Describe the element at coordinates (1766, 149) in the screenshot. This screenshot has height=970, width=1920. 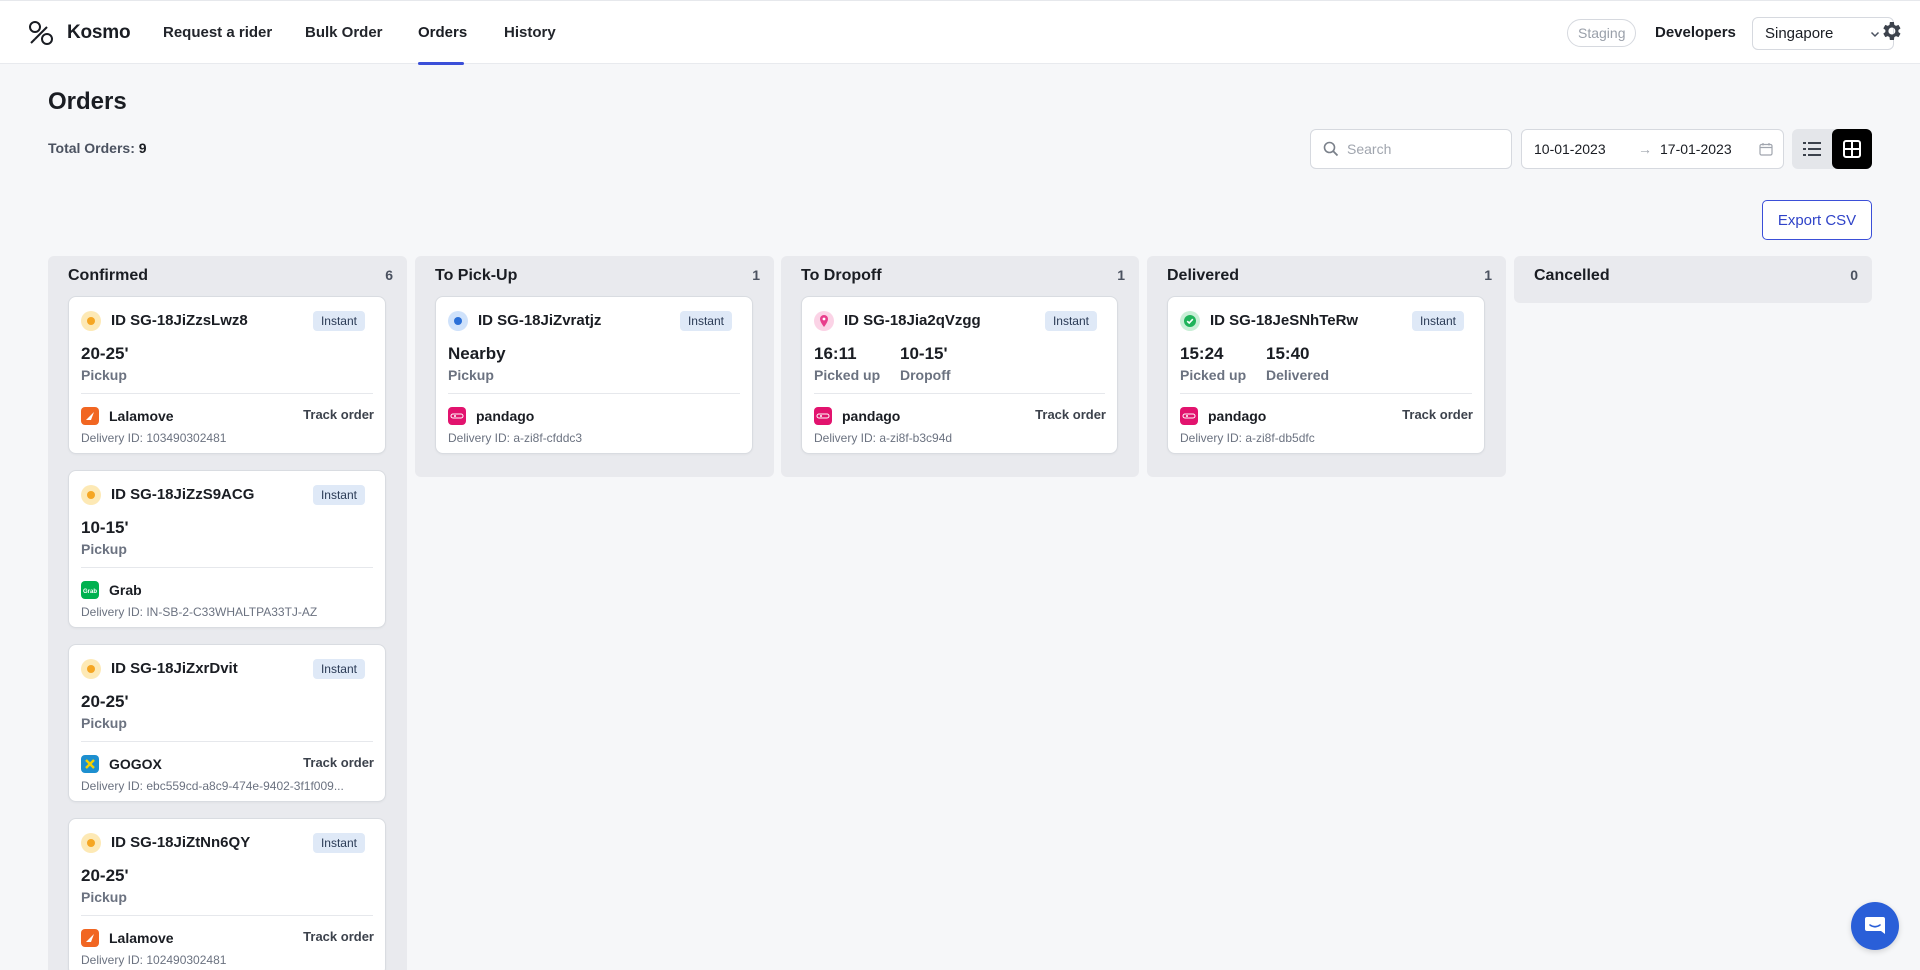
I see `calendar-icon` at that location.